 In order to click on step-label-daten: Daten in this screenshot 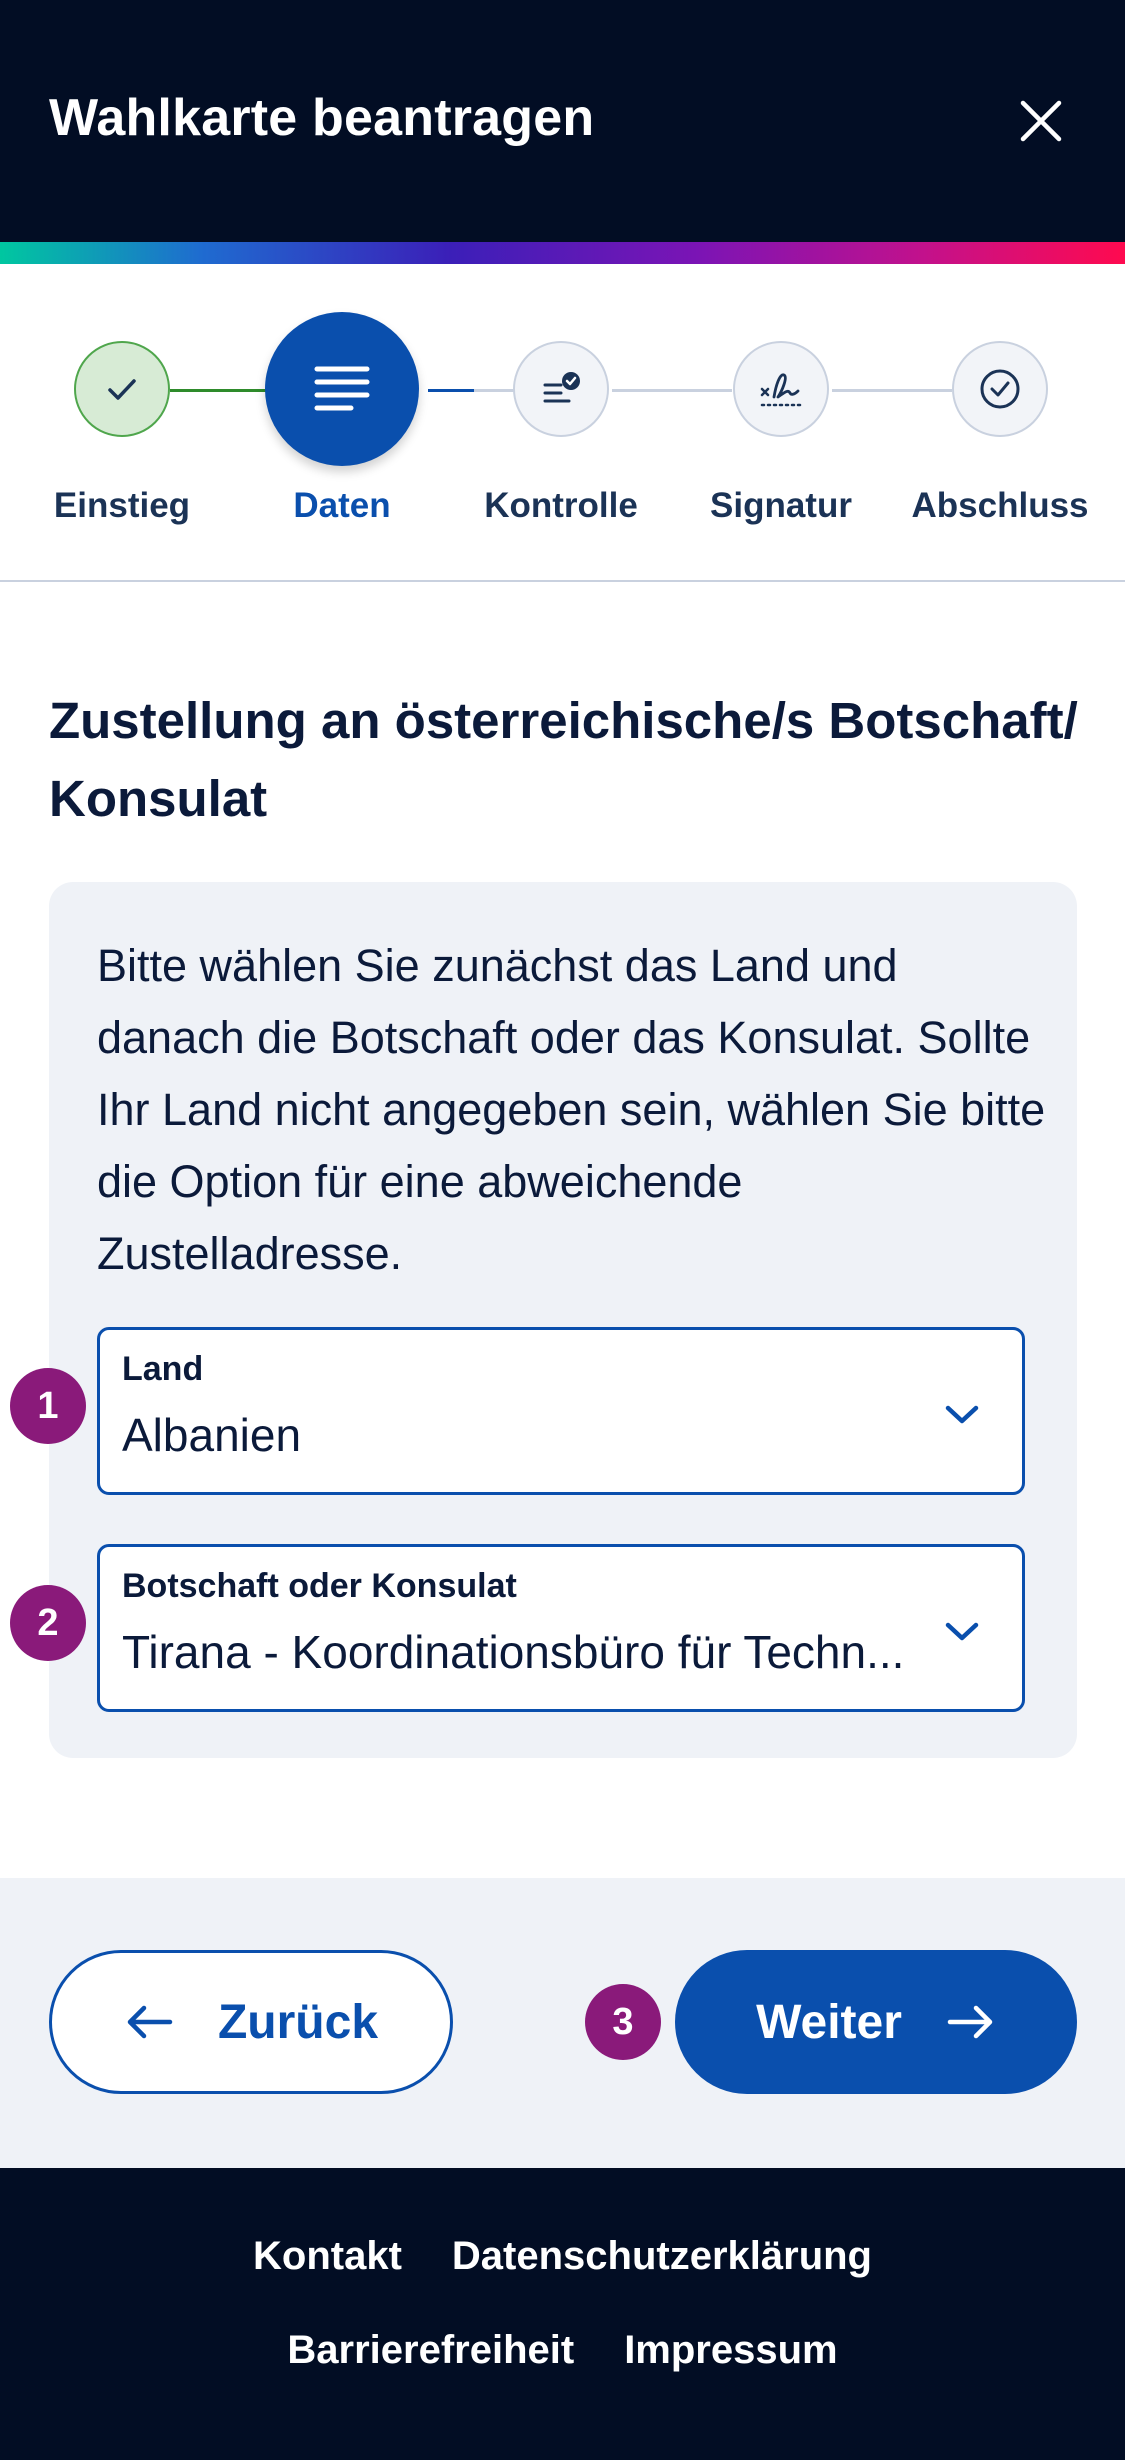, I will do `click(342, 505)`.